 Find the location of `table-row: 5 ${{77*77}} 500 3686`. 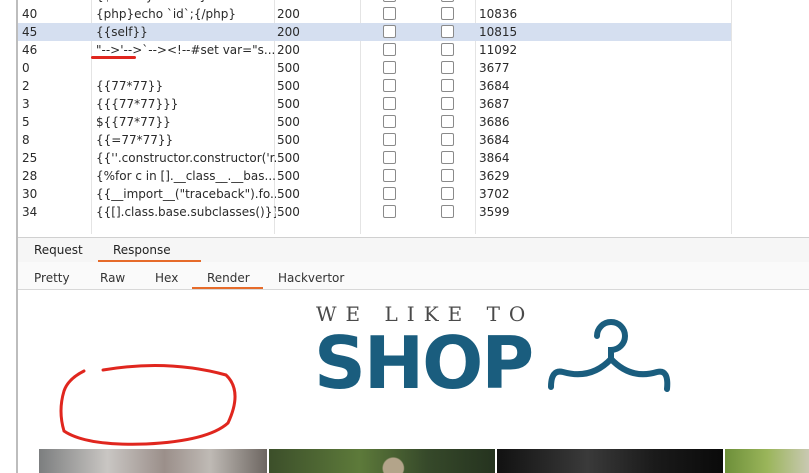

table-row: 5 ${{77*77}} 500 3686 is located at coordinates (413, 122).